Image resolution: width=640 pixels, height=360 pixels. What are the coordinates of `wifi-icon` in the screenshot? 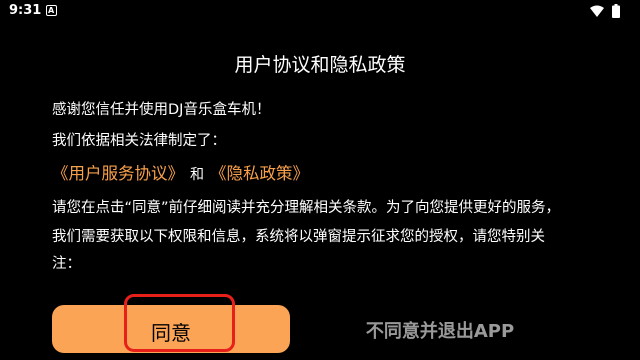 It's located at (597, 11).